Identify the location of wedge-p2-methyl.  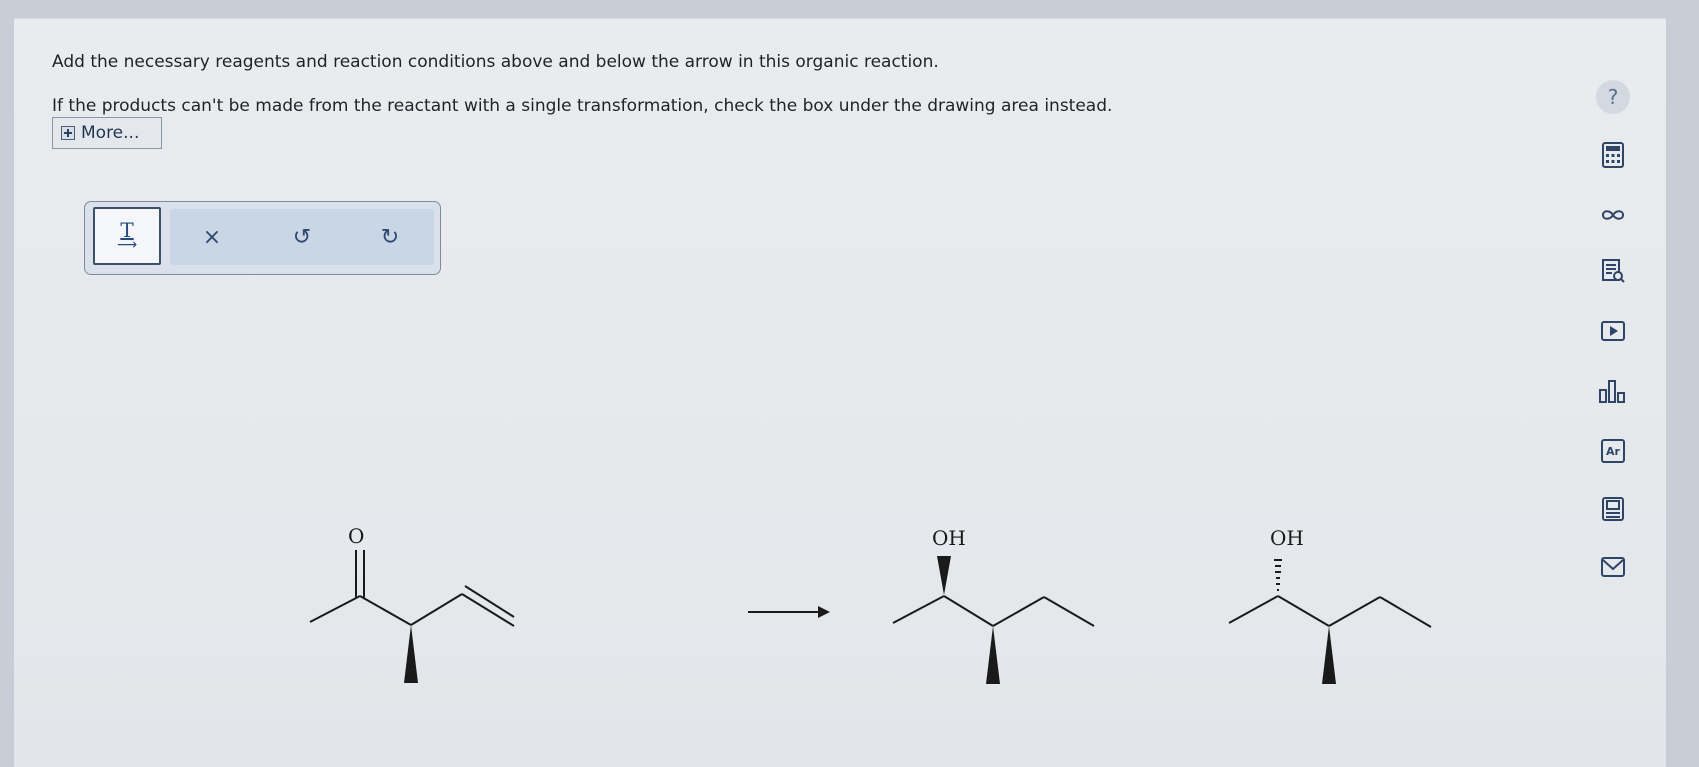
(1329, 655).